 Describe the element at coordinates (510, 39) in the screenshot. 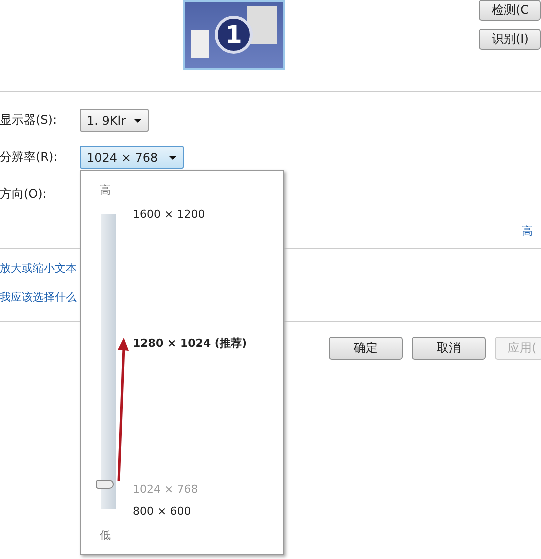

I see `side-button: 识别(I)` at that location.